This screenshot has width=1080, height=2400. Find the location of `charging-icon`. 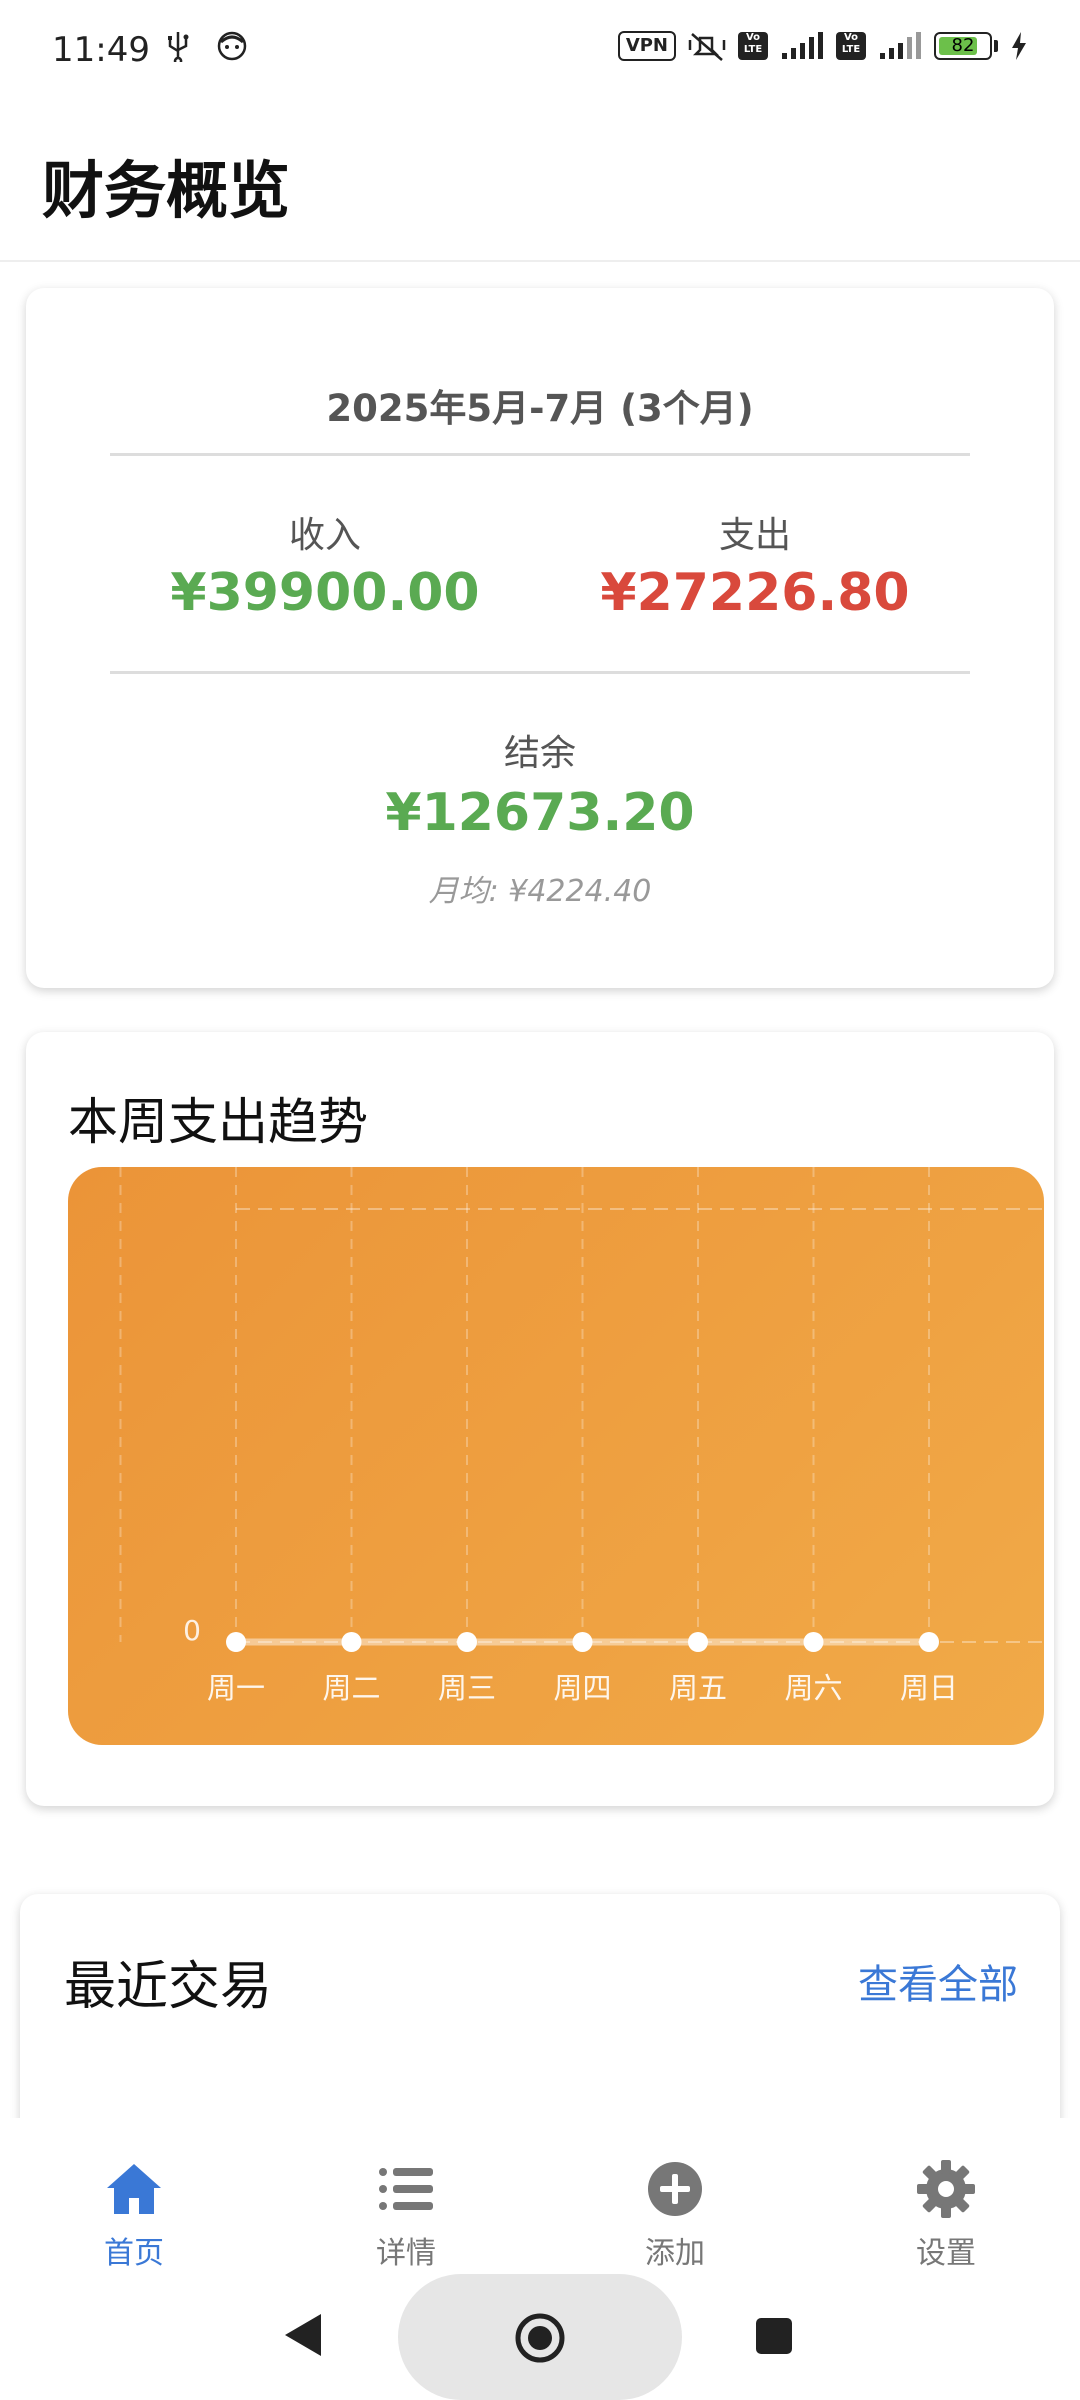

charging-icon is located at coordinates (1019, 46).